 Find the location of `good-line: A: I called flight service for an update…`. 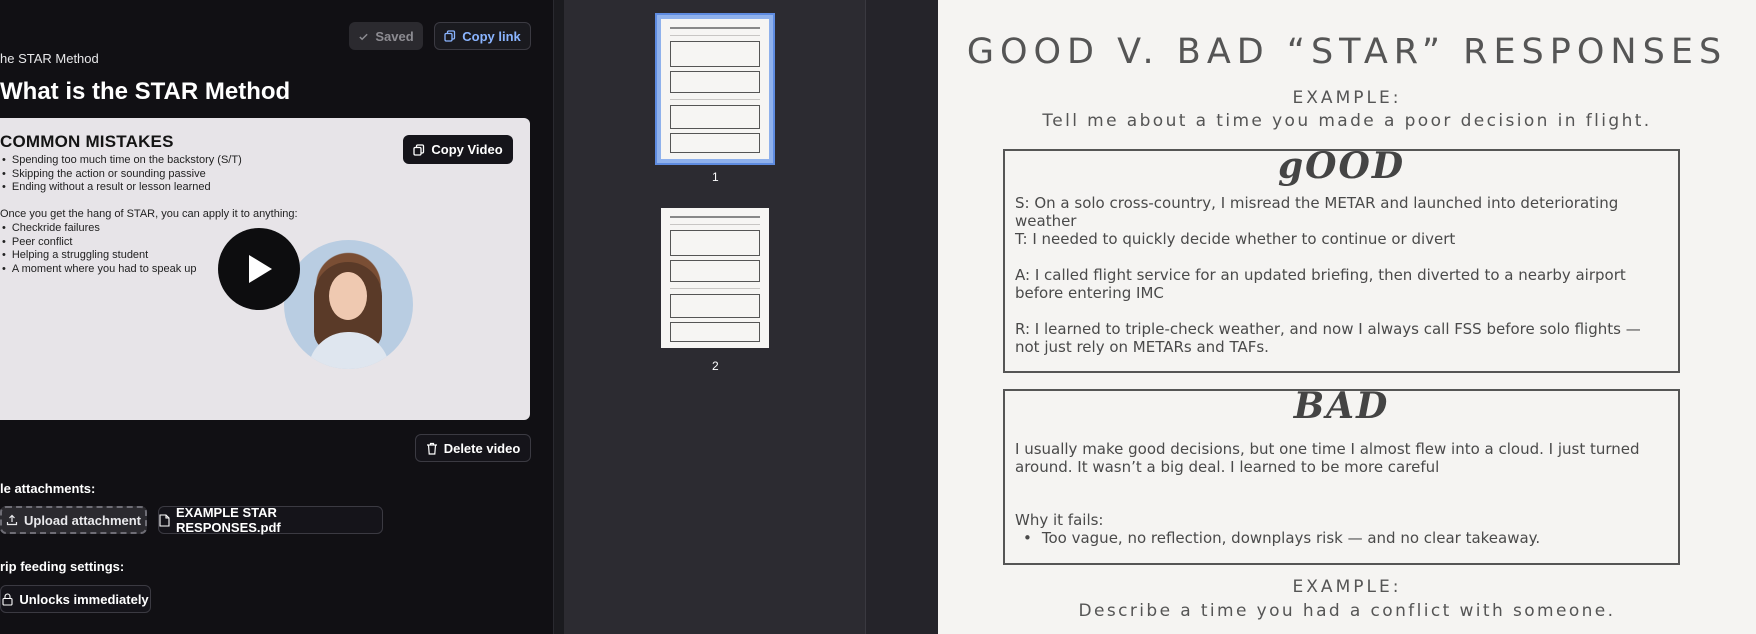

good-line: A: I called flight service for an update… is located at coordinates (1320, 284).